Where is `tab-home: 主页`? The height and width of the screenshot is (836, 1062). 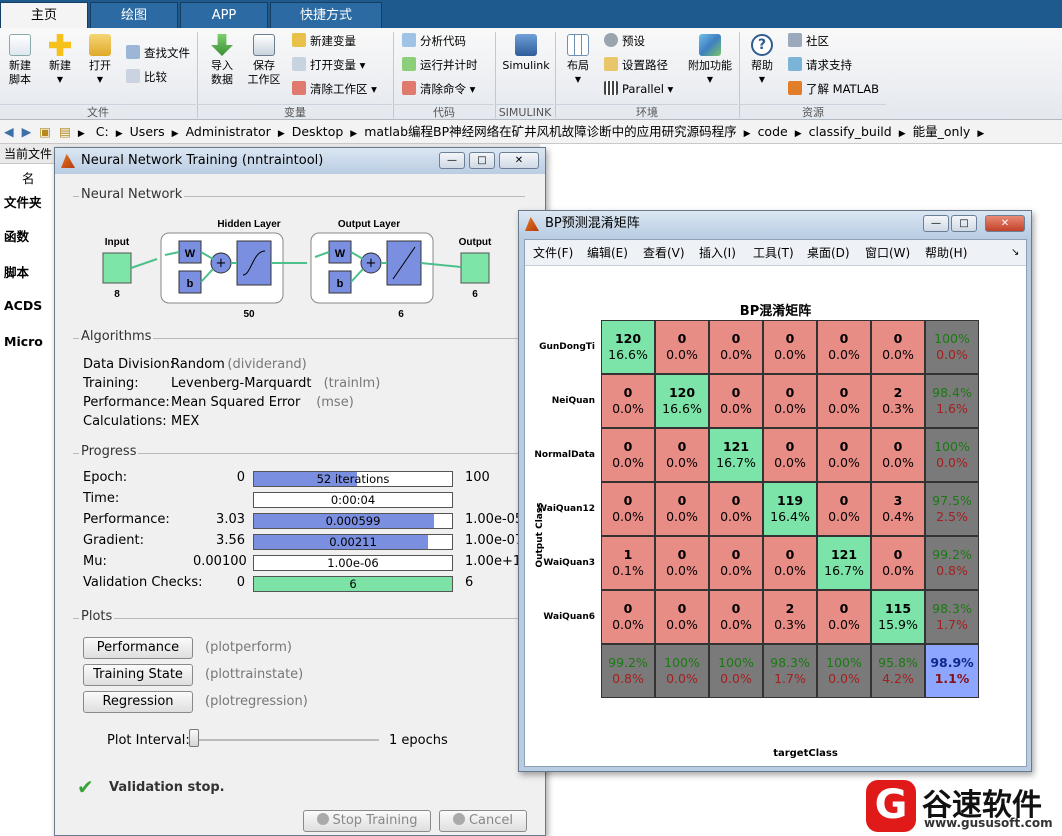
tab-home: 主页 is located at coordinates (44, 15).